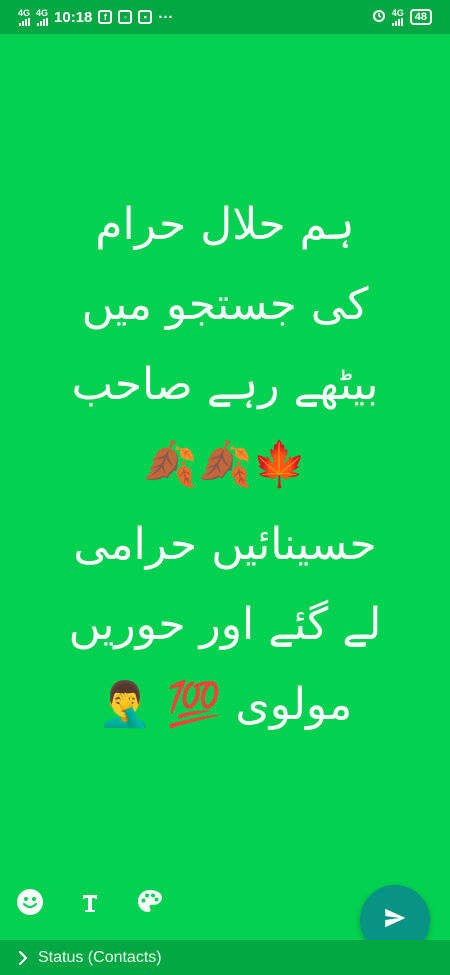  I want to click on send-icon, so click(395, 920).